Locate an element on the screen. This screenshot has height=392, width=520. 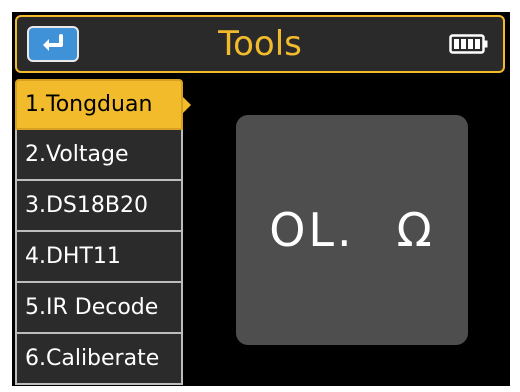
page-title: Tools is located at coordinates (260, 44).